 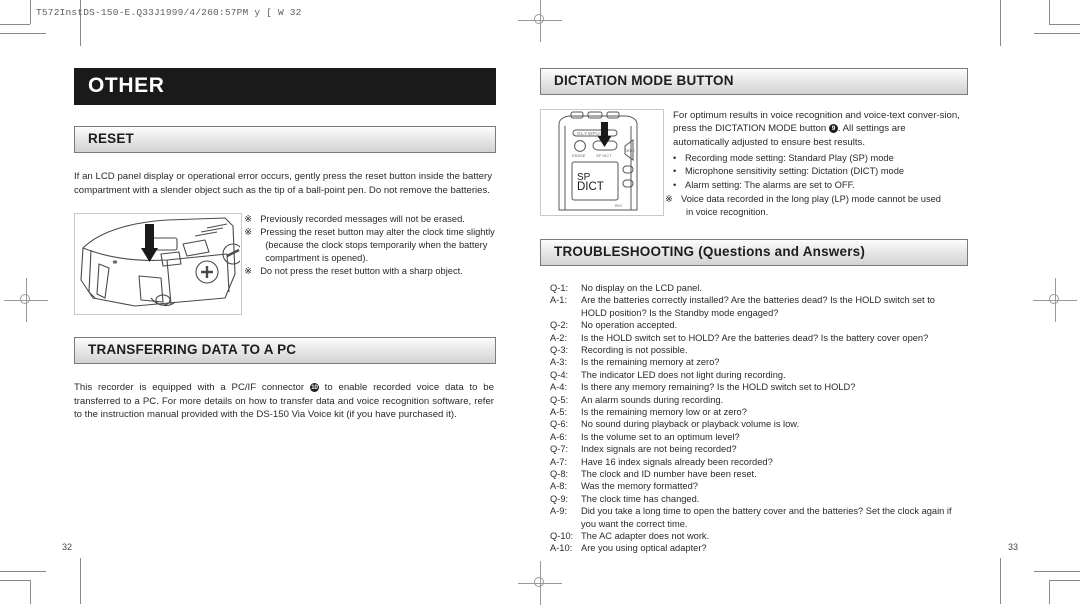 What do you see at coordinates (727, 212) in the screenshot?
I see `dictation-note-cont: in voice recognition.` at bounding box center [727, 212].